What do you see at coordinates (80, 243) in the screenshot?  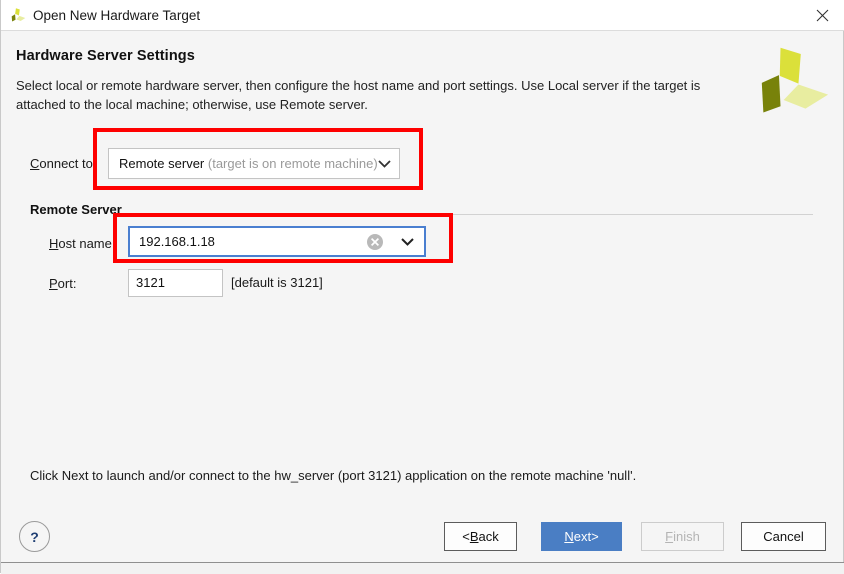 I see `host-name-label: Host name` at bounding box center [80, 243].